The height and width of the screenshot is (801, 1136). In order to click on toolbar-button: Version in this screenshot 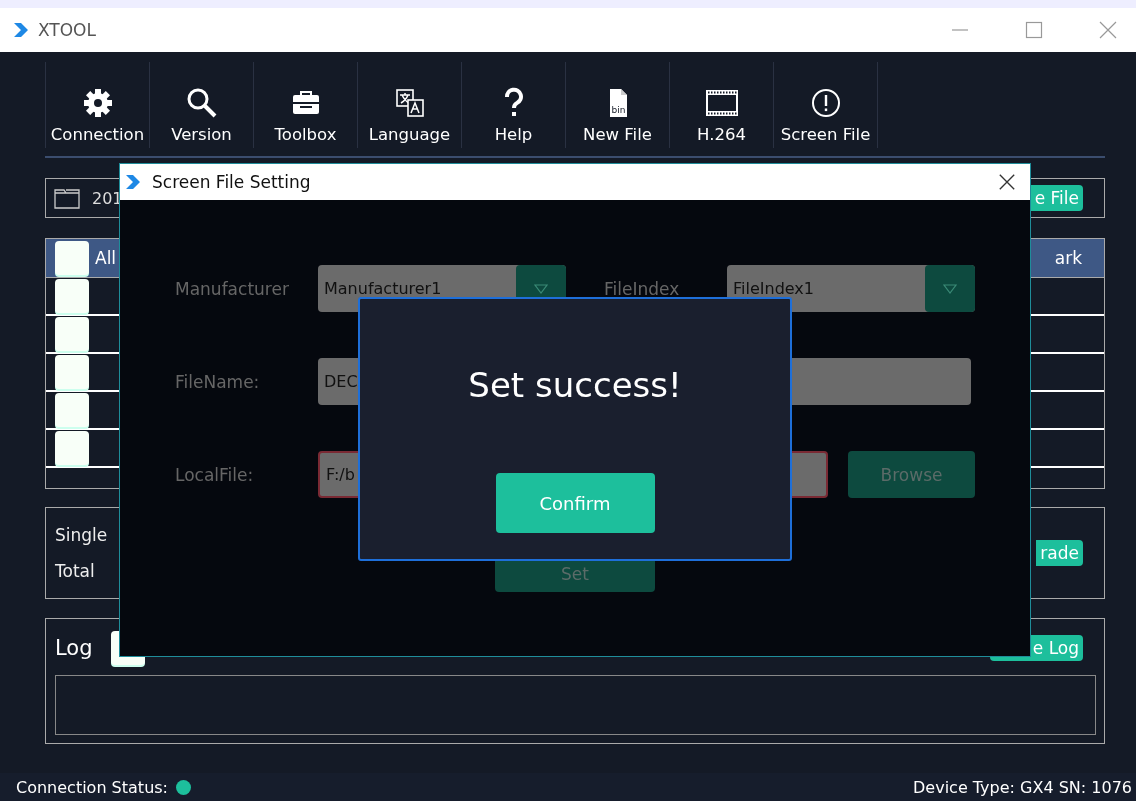, I will do `click(202, 105)`.